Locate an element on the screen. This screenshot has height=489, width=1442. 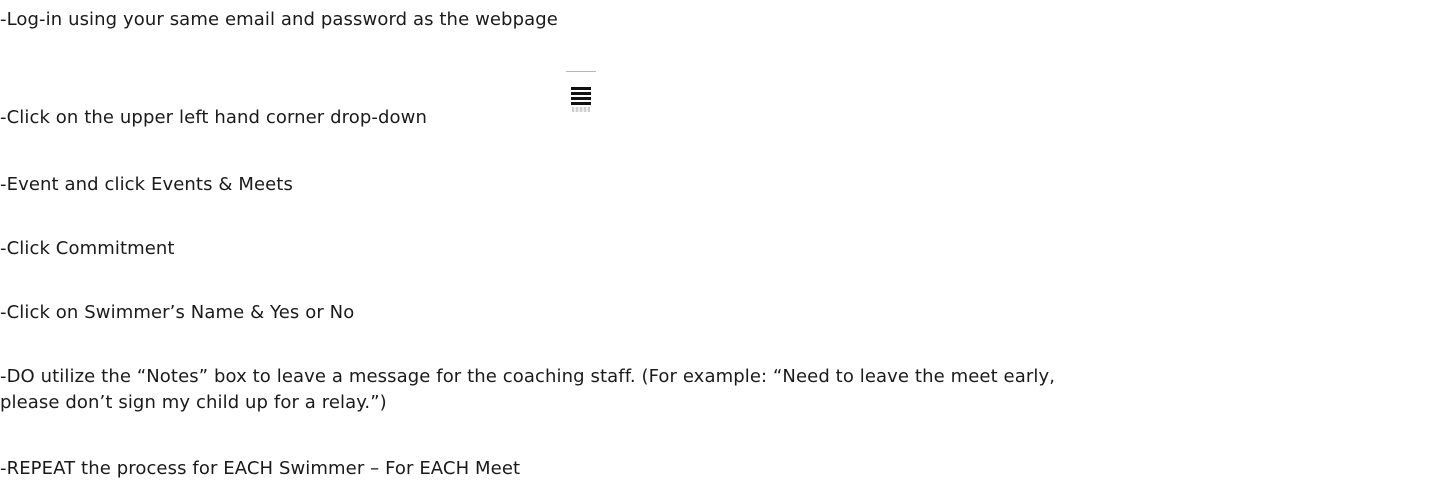
instruction-swimmer-name: -Click on Swimmer’s Name & Yes or No is located at coordinates (177, 312).